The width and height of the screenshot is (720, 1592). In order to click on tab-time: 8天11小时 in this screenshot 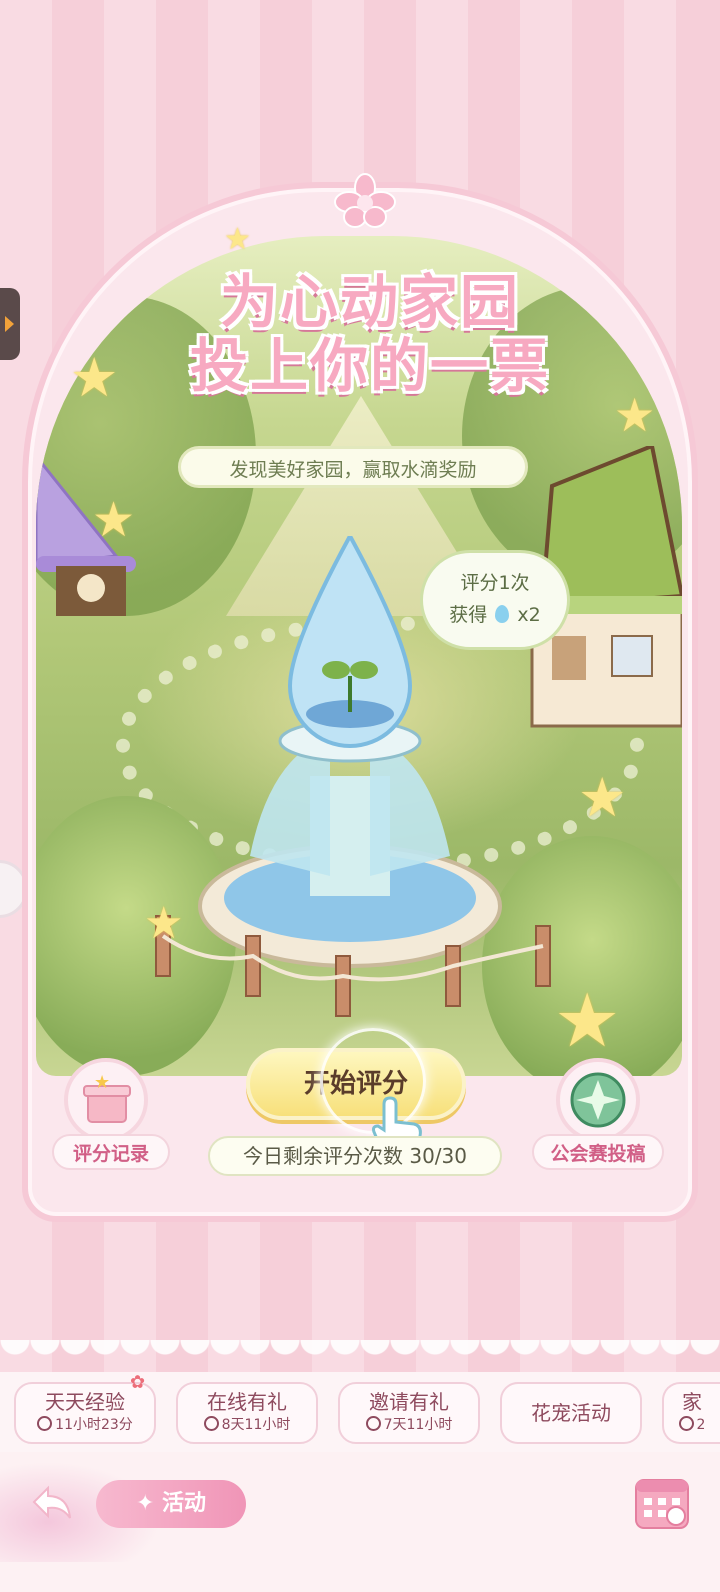, I will do `click(256, 1425)`.